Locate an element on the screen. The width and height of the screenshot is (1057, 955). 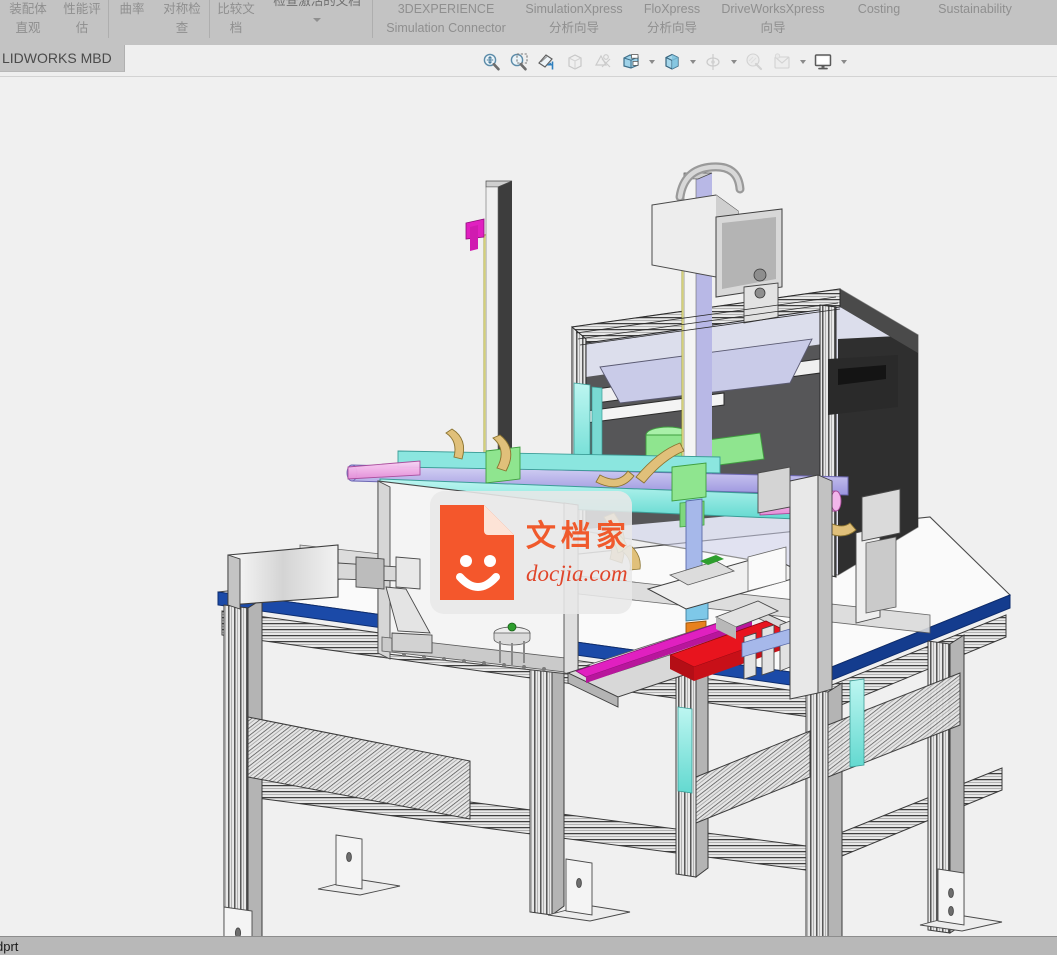
full-screen-icon is located at coordinates (823, 62).